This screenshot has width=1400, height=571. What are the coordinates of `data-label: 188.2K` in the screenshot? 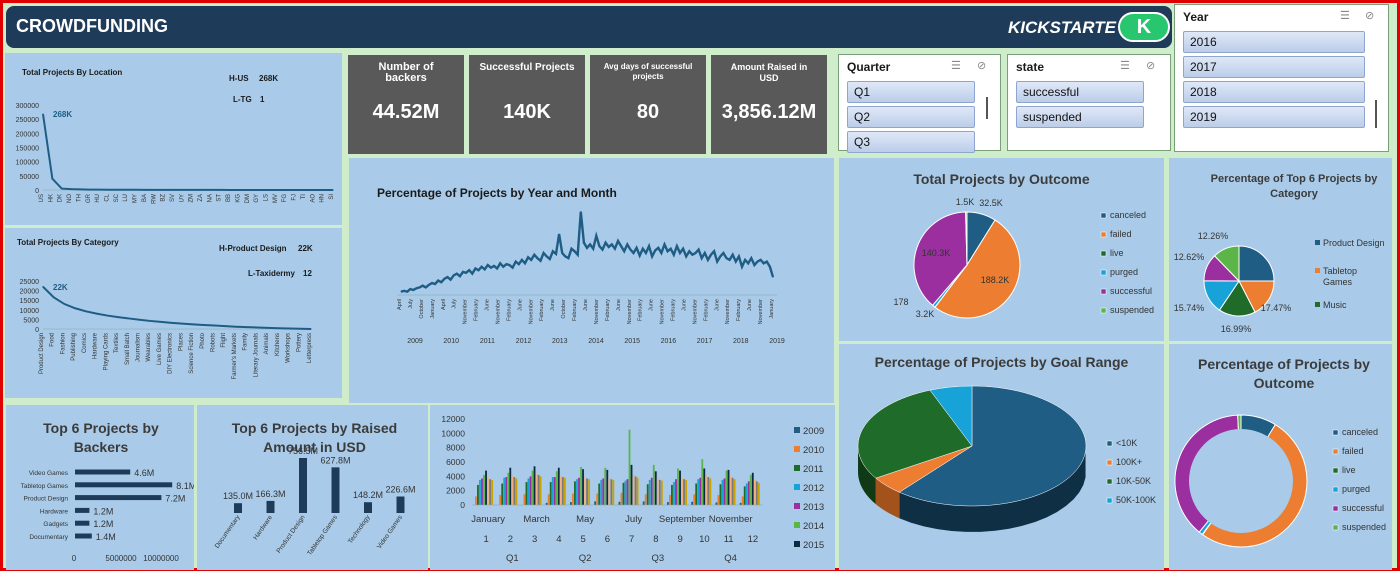 It's located at (995, 280).